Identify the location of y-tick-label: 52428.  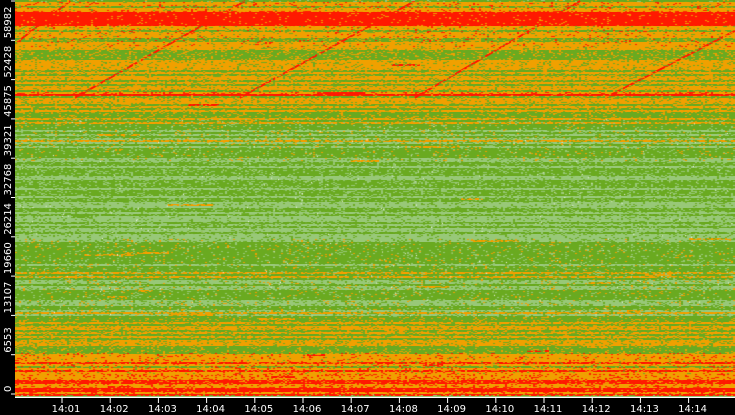
(8, 62).